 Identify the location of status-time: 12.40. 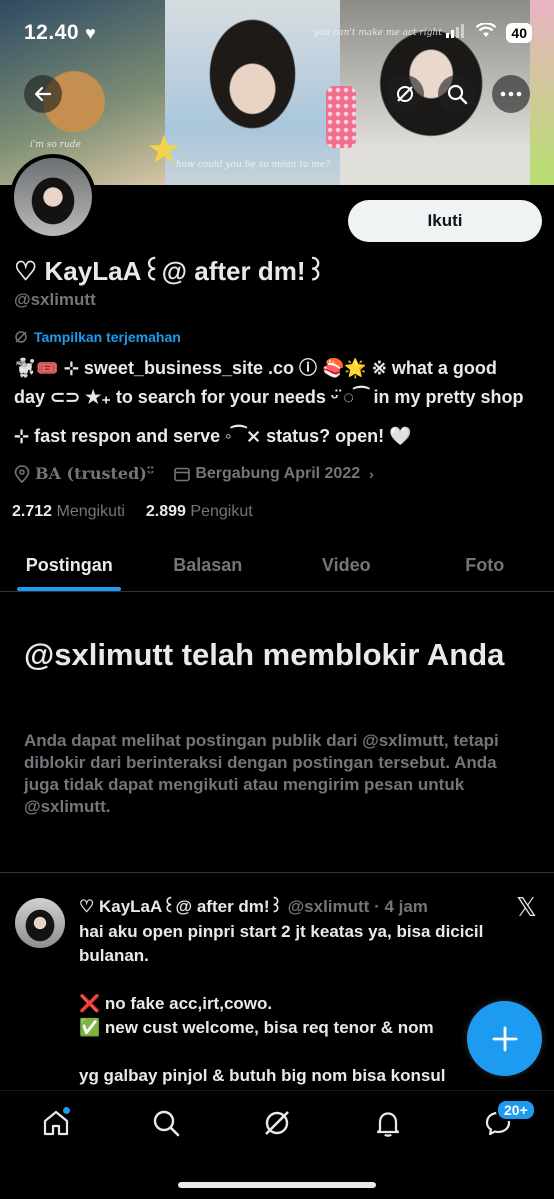
(52, 32).